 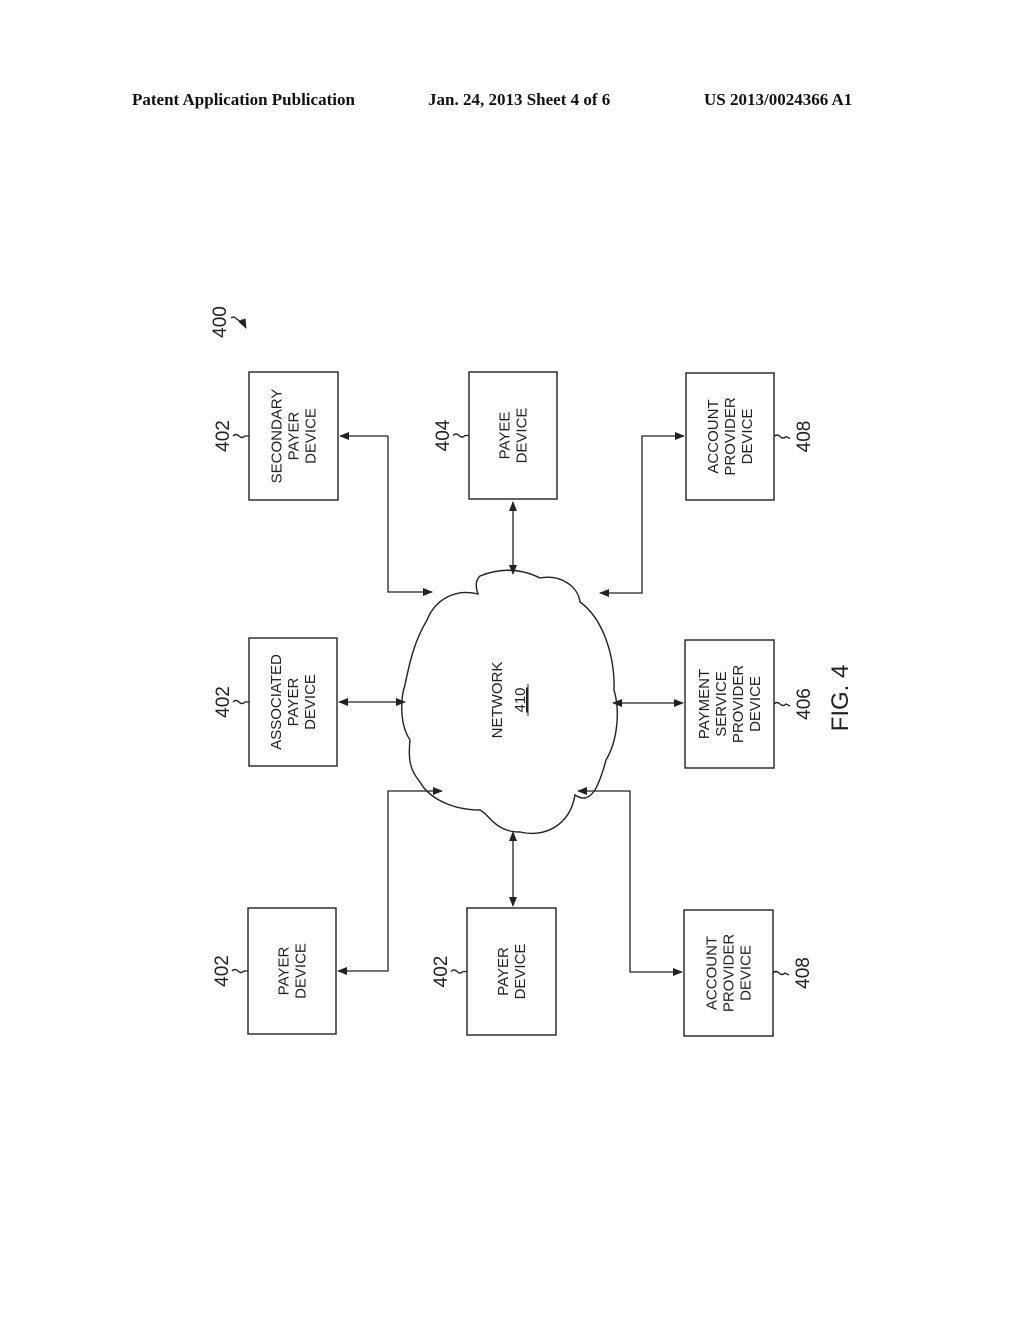 I want to click on cloud-shape, so click(x=509, y=702).